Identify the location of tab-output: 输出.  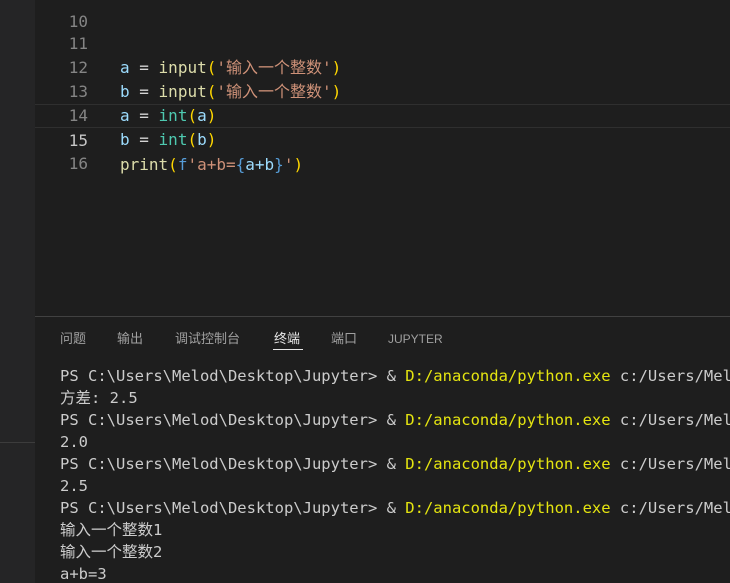
(130, 339).